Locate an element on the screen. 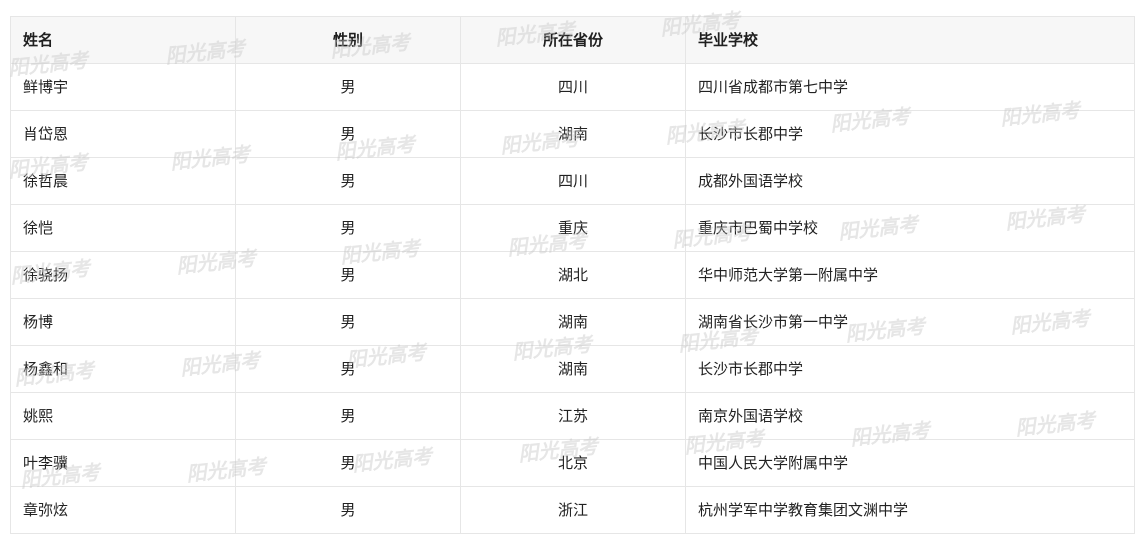 The width and height of the screenshot is (1141, 542). cell-school: 重庆市巴蜀中学校 is located at coordinates (910, 228).